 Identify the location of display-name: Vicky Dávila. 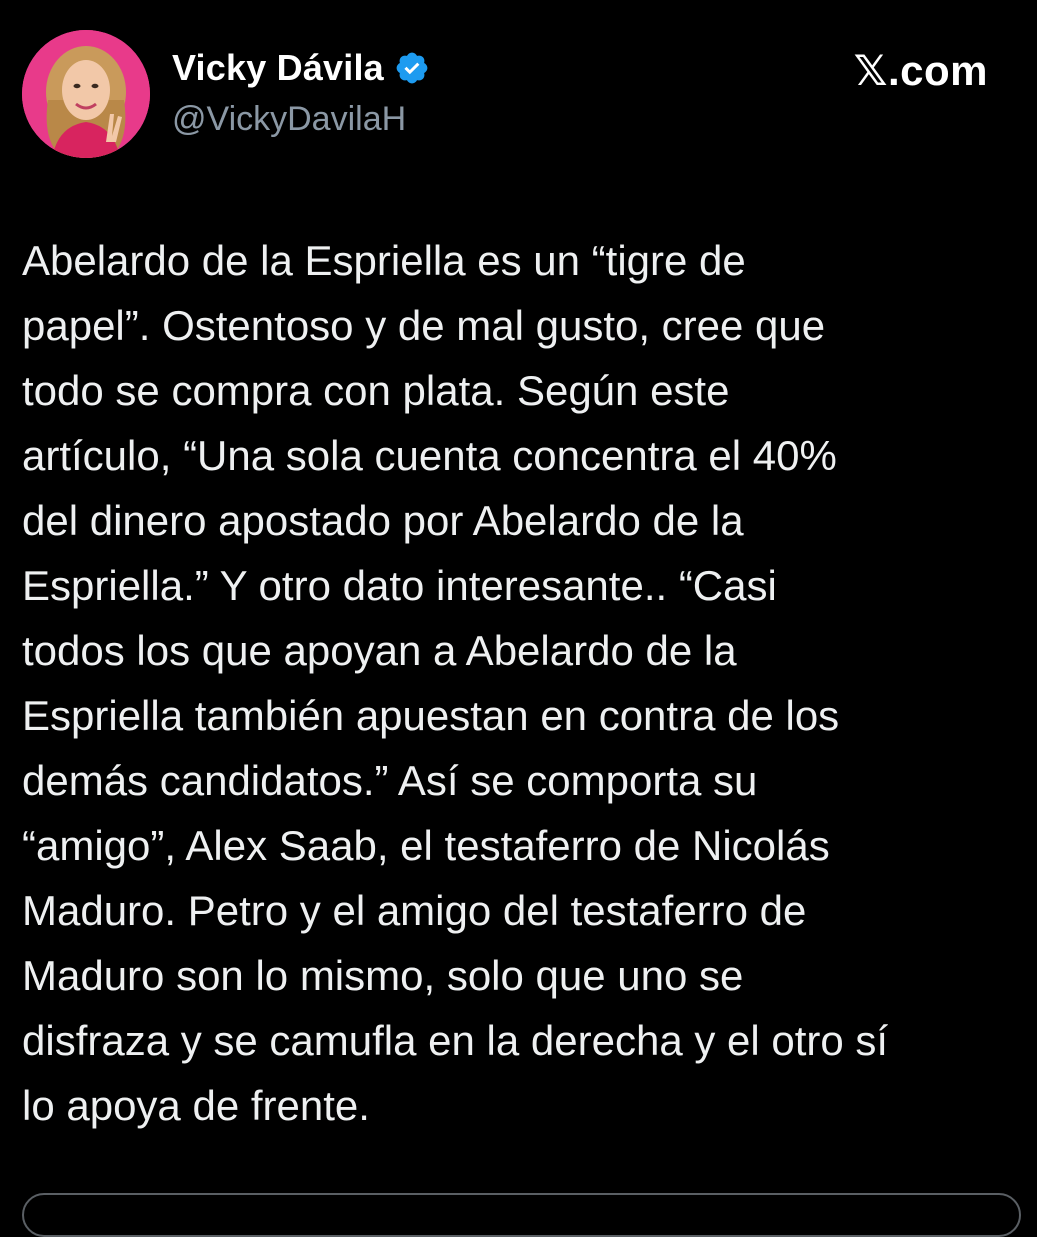
(278, 68).